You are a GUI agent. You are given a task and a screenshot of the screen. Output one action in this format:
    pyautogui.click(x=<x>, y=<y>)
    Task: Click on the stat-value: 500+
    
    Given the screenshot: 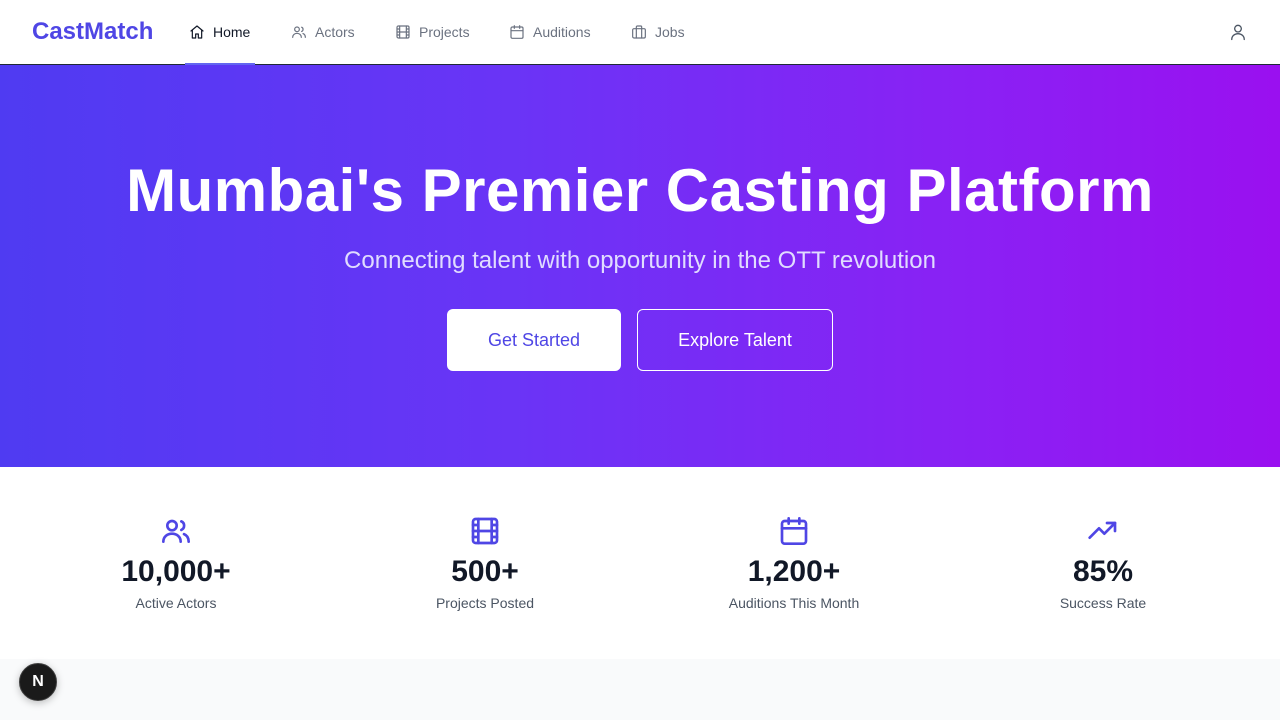 What is the action you would take?
    pyautogui.click(x=485, y=571)
    